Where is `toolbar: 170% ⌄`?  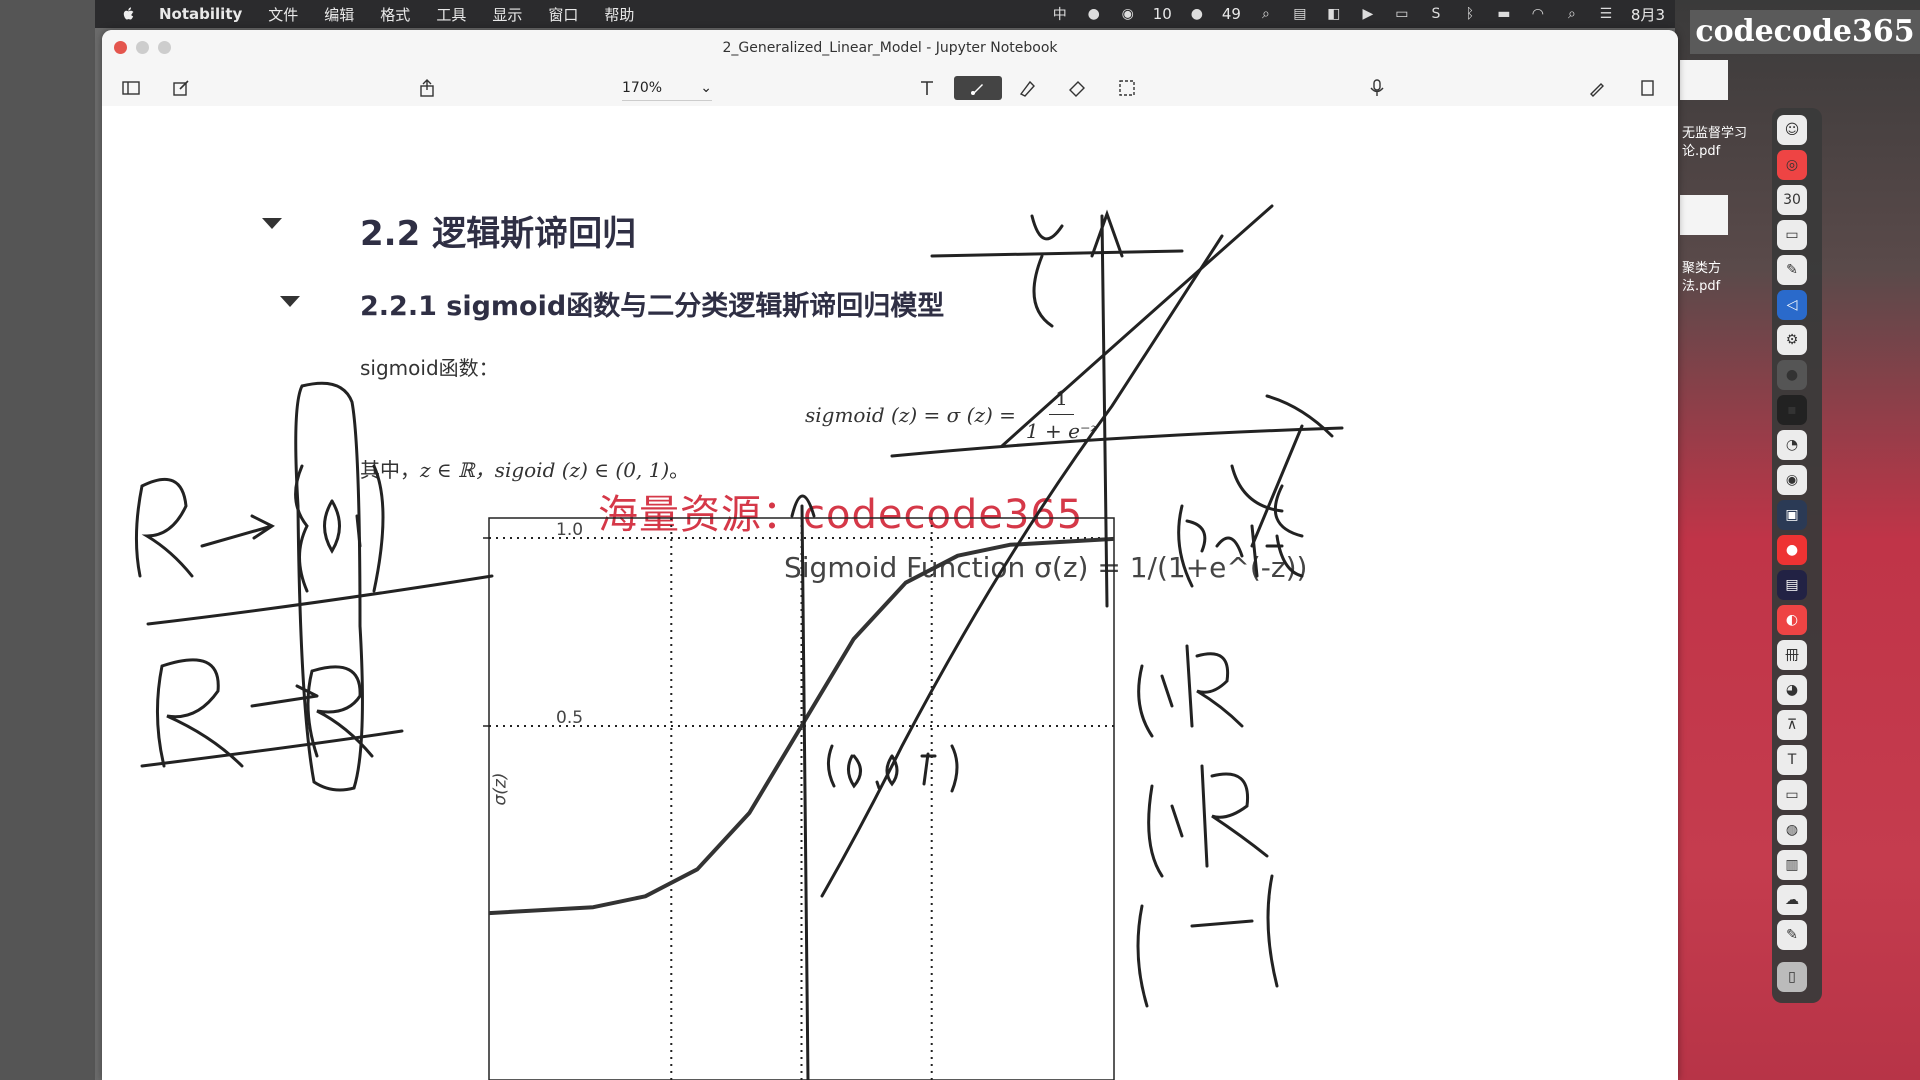 toolbar: 170% ⌄ is located at coordinates (890, 88).